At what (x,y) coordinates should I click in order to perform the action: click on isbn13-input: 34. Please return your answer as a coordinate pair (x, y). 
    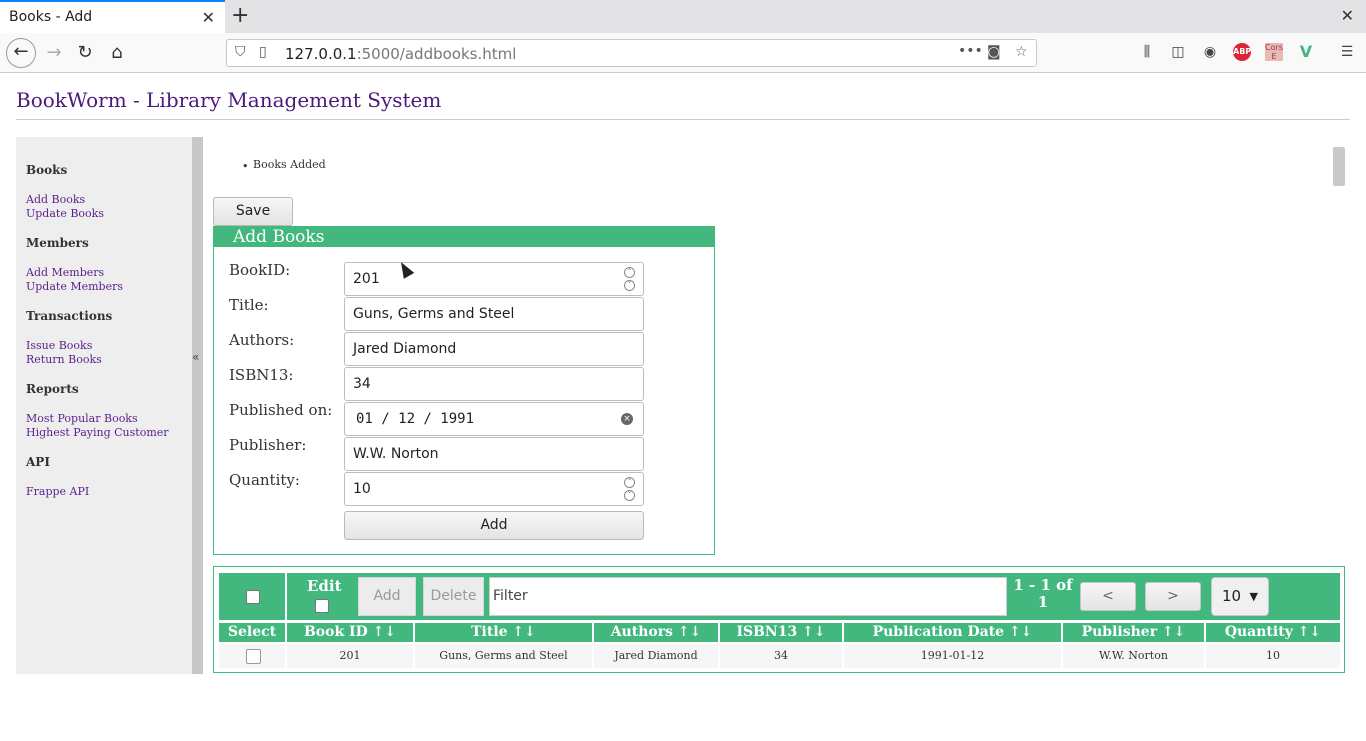
    Looking at the image, I should click on (494, 384).